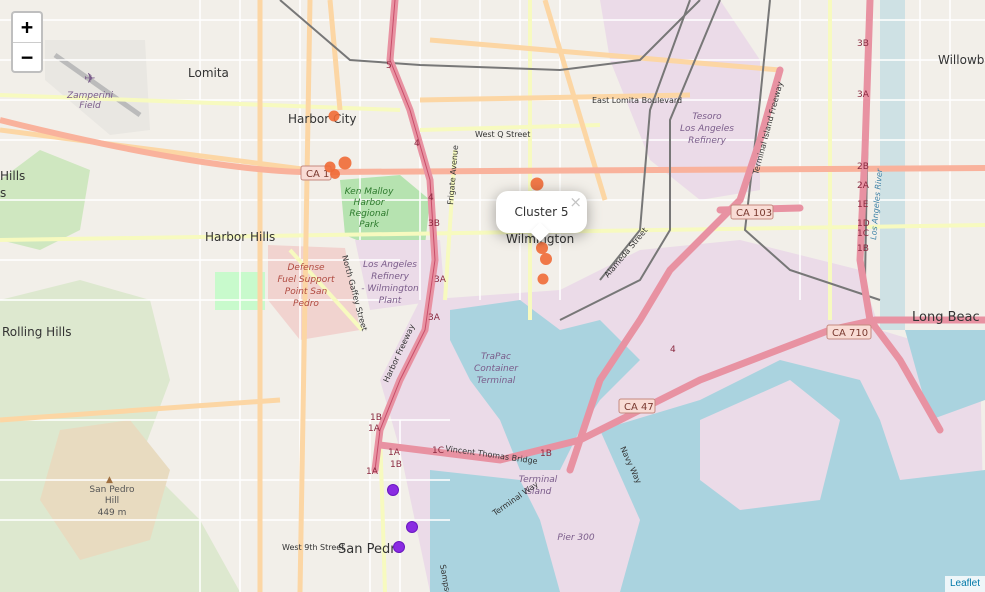 This screenshot has width=985, height=592. What do you see at coordinates (90, 79) in the screenshot?
I see `airport-icon: ✈` at bounding box center [90, 79].